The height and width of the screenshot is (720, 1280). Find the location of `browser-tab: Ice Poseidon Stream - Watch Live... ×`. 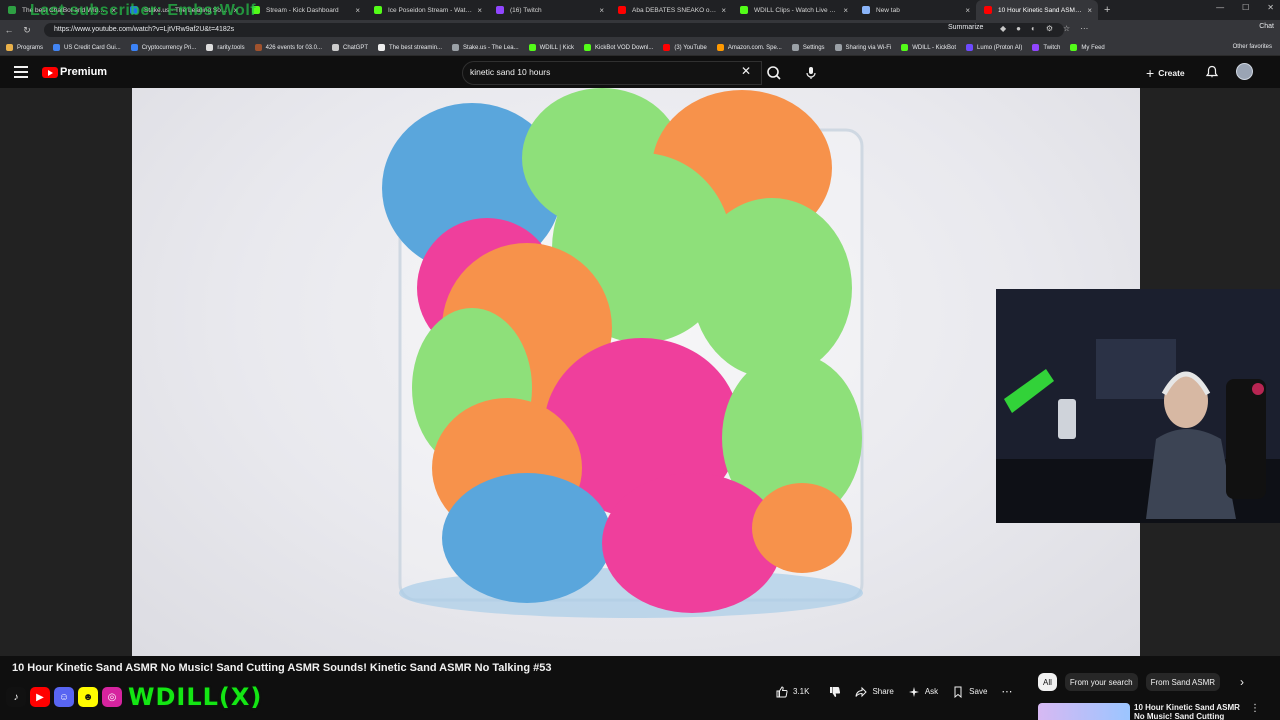

browser-tab: Ice Poseidon Stream - Watch Live... × is located at coordinates (427, 10).